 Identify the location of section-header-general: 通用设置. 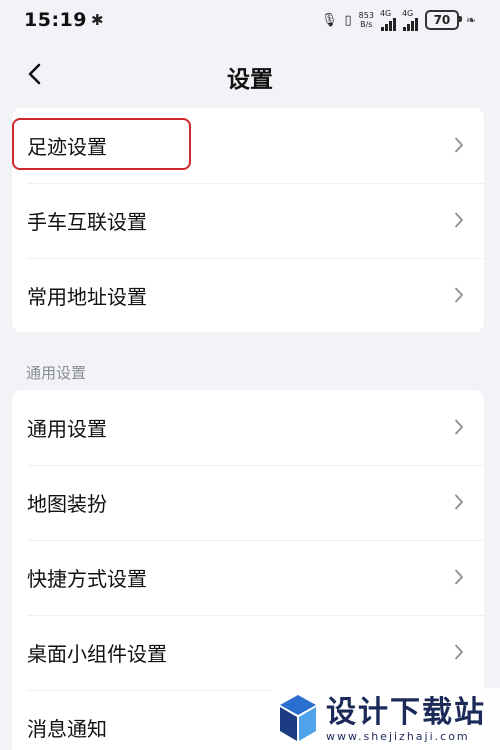
(56, 373).